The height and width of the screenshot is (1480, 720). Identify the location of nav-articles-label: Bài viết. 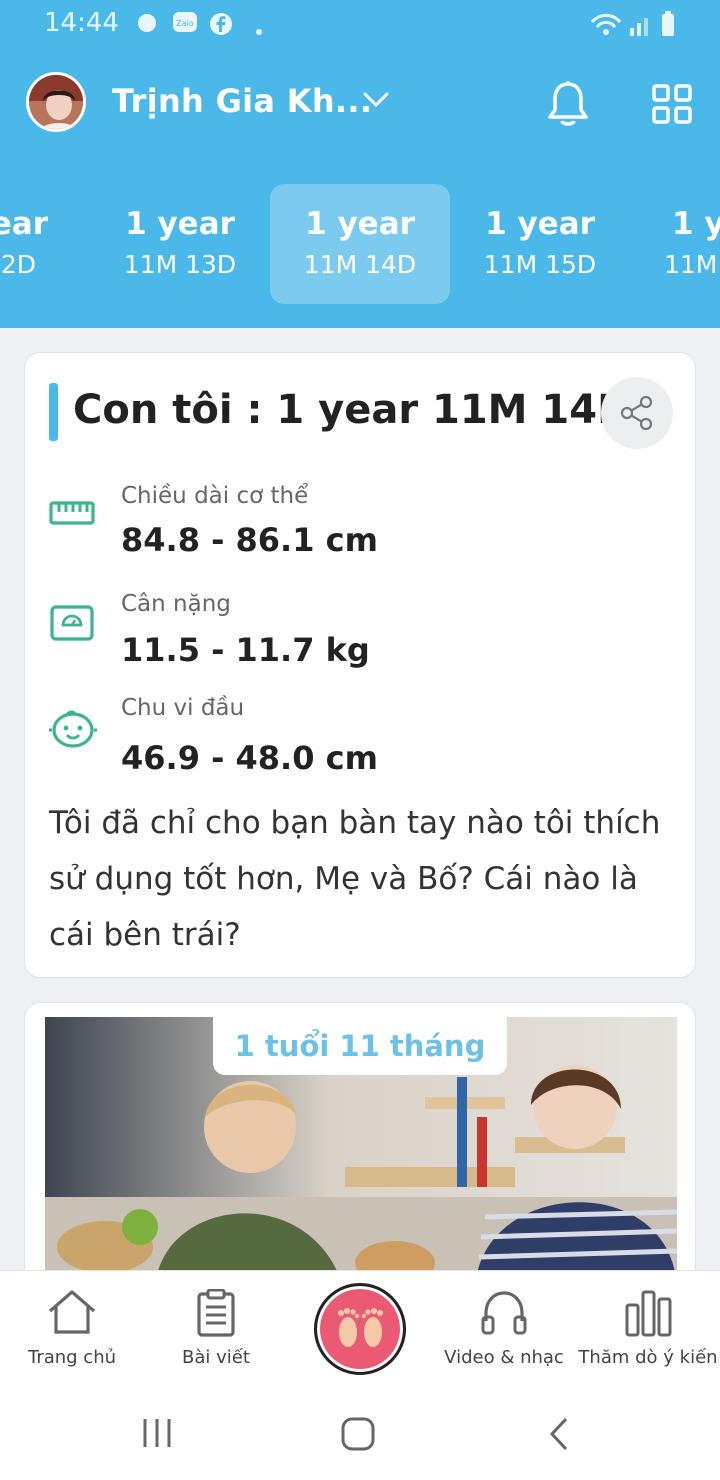
(216, 1357).